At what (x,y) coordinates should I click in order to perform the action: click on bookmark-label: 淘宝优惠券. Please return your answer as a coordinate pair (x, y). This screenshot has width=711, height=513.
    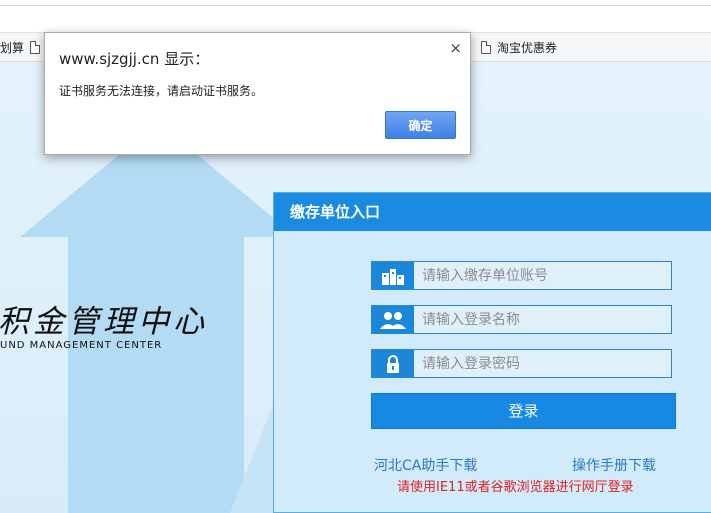
    Looking at the image, I should click on (527, 48).